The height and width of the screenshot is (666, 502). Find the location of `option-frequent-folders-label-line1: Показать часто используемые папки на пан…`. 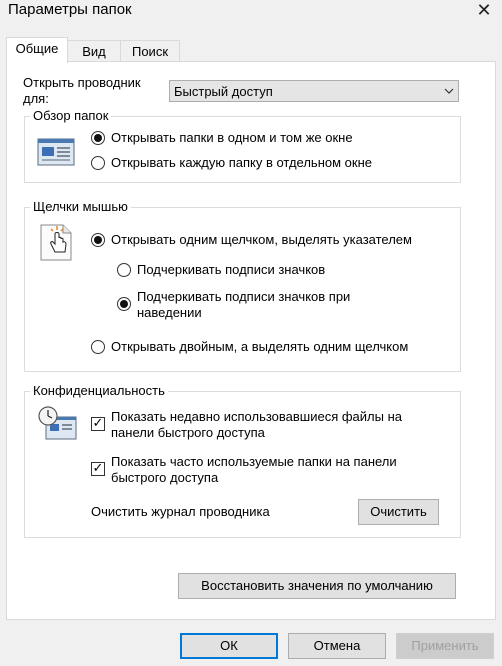

option-frequent-folders-label-line1: Показать часто используемые папки на пан… is located at coordinates (254, 462).